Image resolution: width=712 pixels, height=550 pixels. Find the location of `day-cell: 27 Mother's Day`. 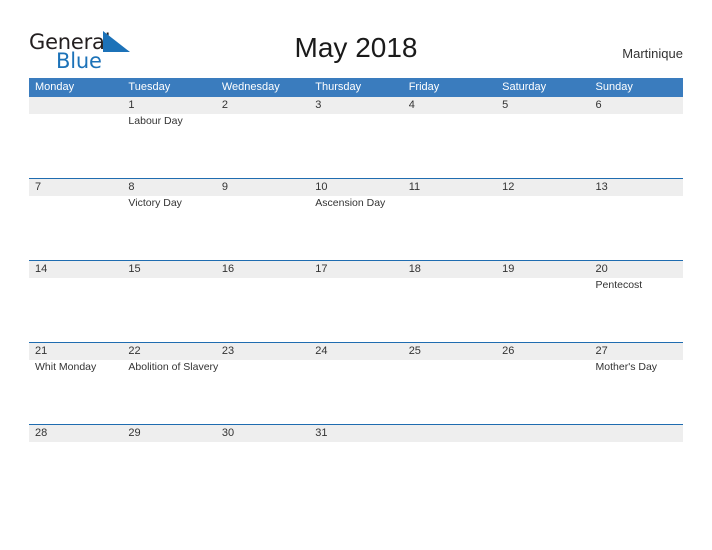

day-cell: 27 Mother's Day is located at coordinates (636, 383).